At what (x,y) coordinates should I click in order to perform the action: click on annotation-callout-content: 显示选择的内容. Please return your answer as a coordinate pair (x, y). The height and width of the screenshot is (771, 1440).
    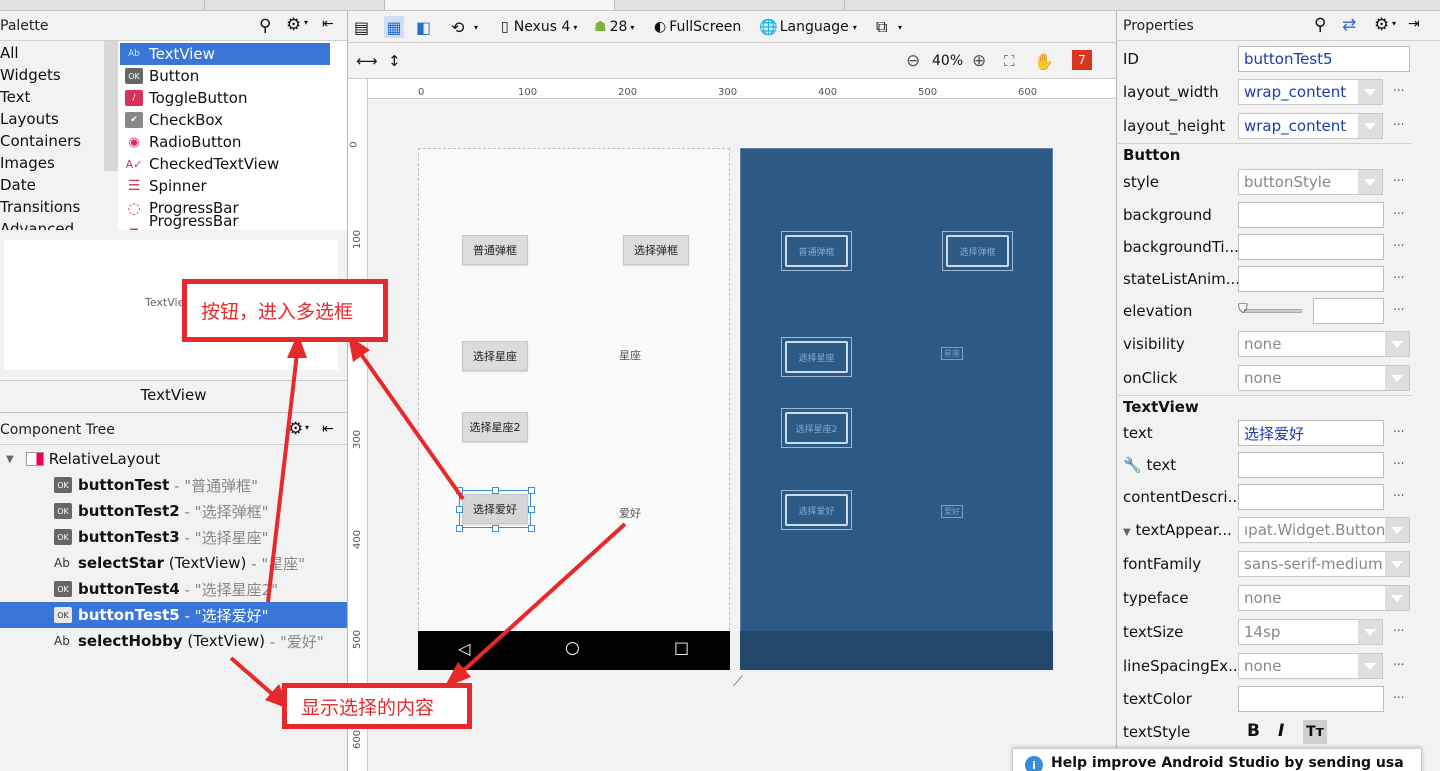
    Looking at the image, I should click on (377, 706).